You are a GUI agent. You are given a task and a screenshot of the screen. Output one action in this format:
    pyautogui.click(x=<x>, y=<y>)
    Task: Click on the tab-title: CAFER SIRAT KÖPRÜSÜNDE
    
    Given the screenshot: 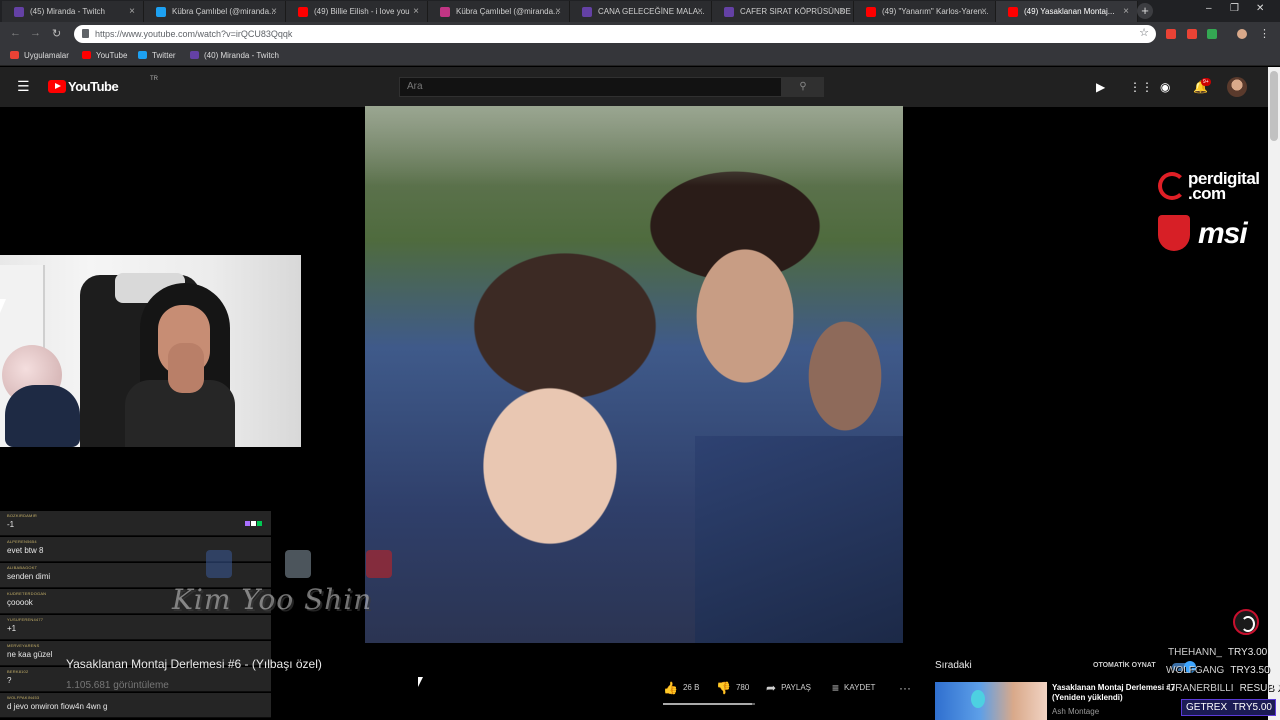 What is the action you would take?
    pyautogui.click(x=795, y=11)
    